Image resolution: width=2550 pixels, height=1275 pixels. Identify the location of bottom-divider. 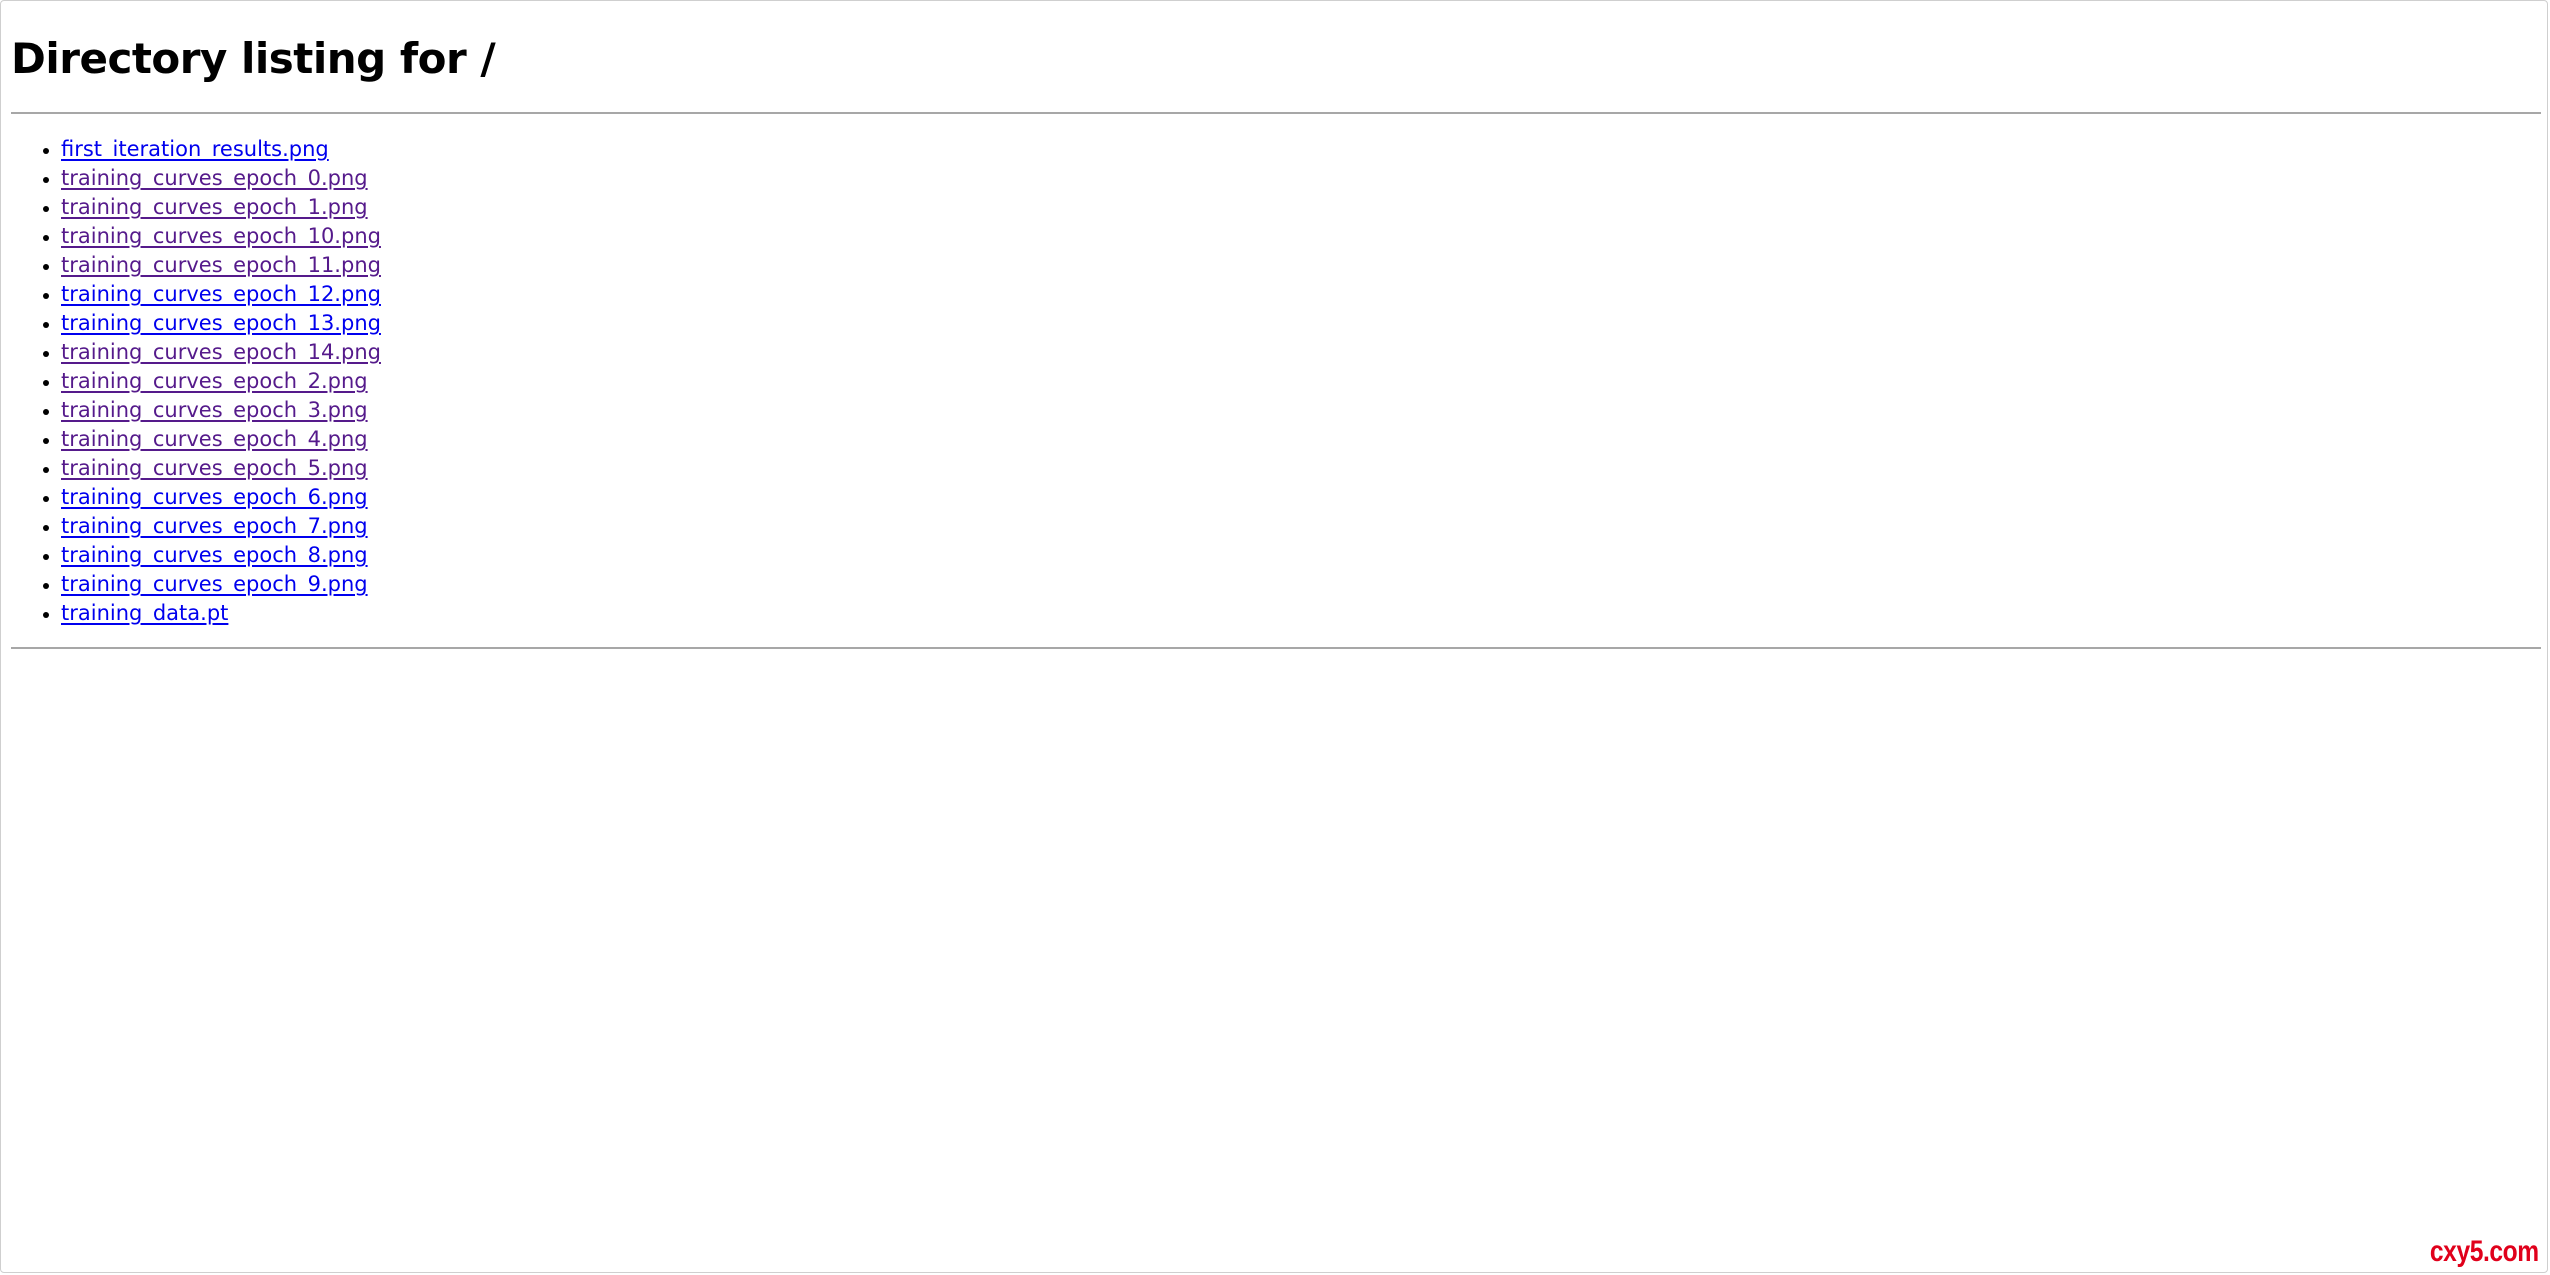
(1276, 648).